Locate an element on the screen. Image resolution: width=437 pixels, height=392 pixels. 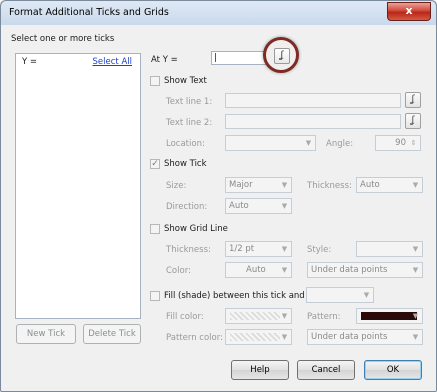
pattern-color-label: Pattern color: is located at coordinates (194, 338).